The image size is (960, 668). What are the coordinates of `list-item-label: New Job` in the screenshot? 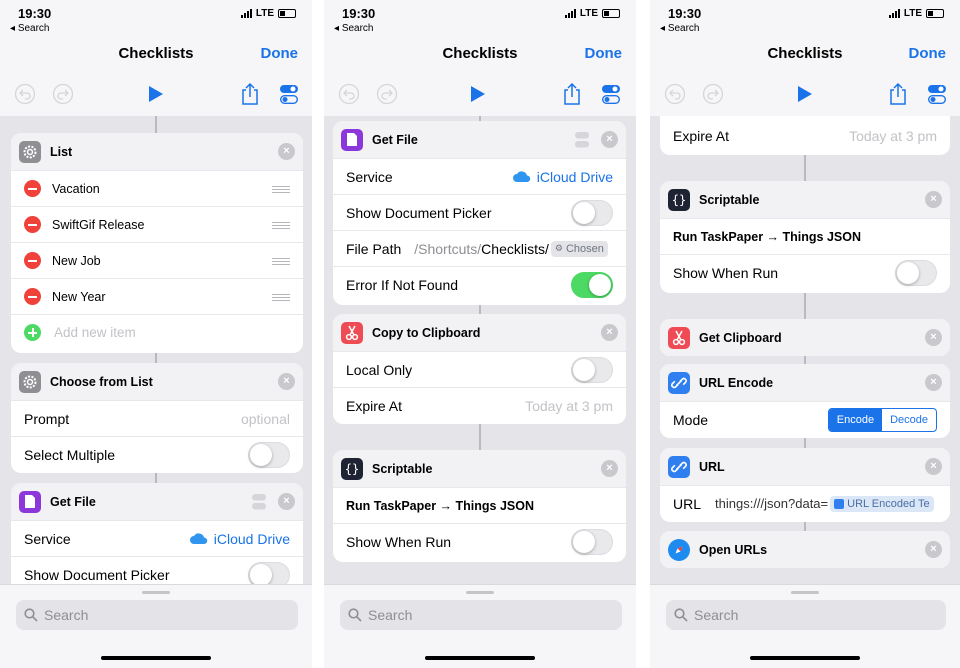 It's located at (76, 261).